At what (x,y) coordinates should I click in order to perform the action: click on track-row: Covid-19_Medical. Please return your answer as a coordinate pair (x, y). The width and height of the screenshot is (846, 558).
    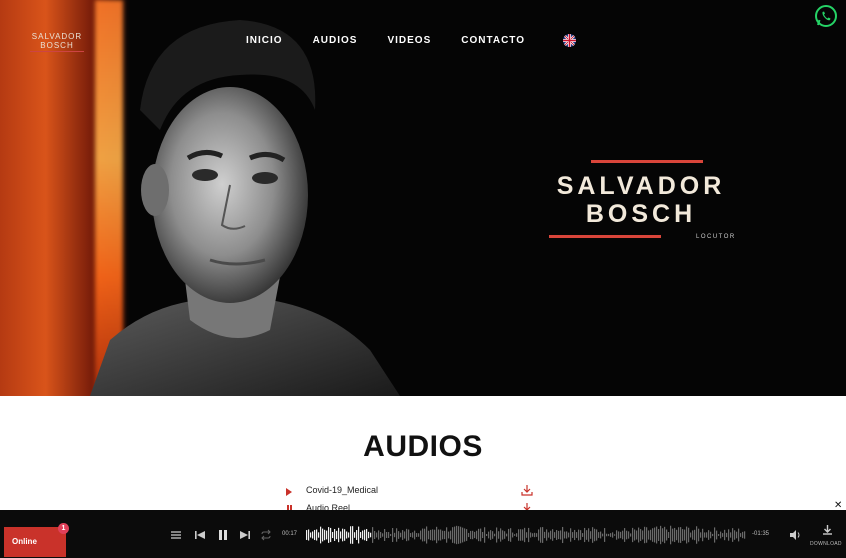
    Looking at the image, I should click on (411, 493).